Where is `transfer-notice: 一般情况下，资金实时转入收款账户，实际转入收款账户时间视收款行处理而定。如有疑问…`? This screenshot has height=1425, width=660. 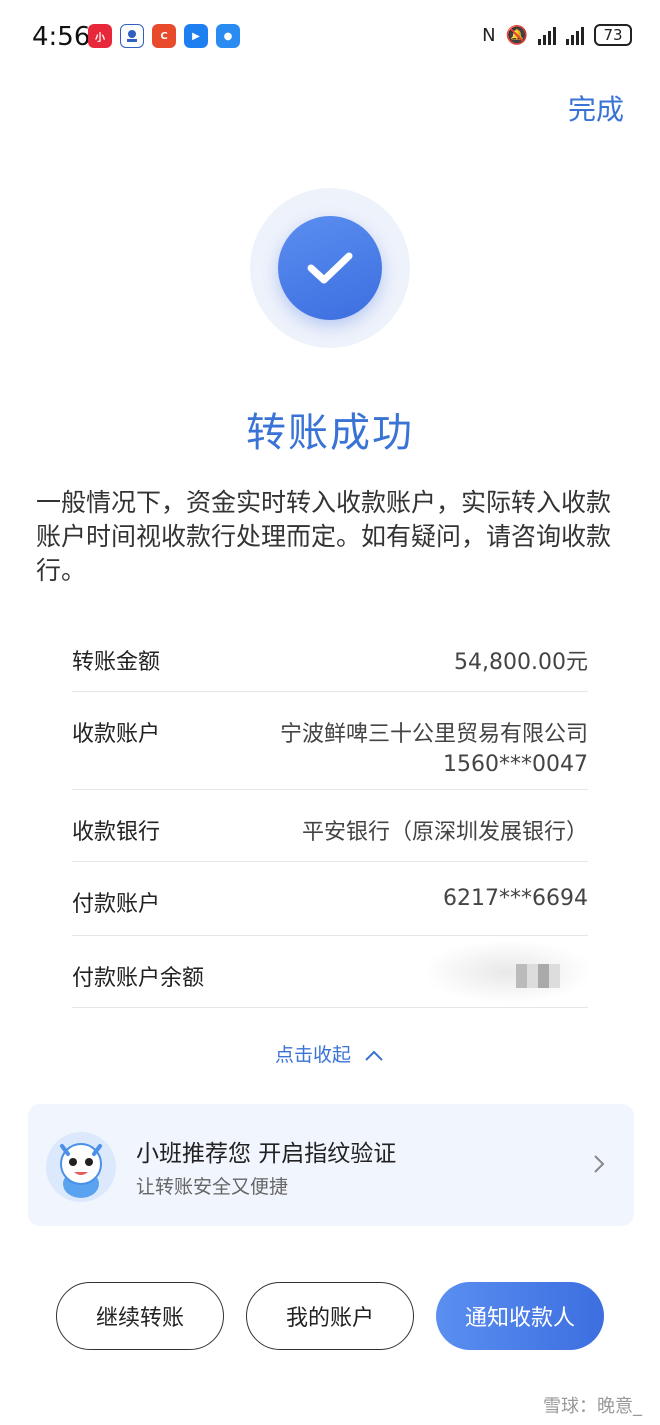 transfer-notice: 一般情况下，资金实时转入收款账户，实际转入收款账户时间视收款行处理而定。如有疑问… is located at coordinates (324, 536).